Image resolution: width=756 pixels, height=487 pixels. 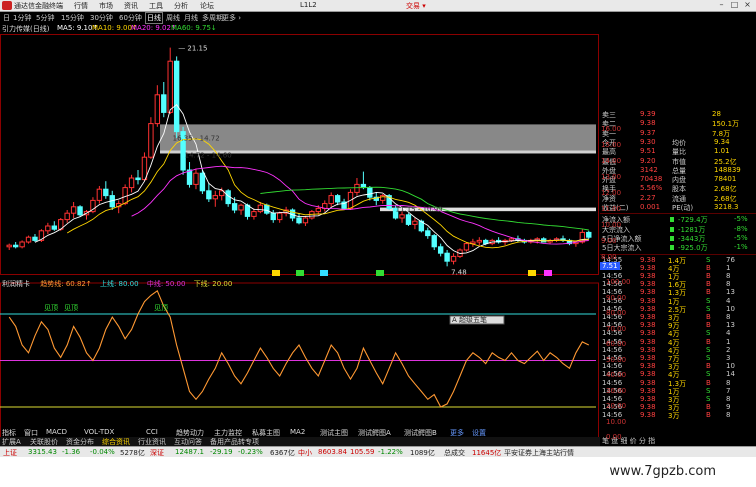 I want to click on quote-row: 外盘 70438 内盘 78401, so click(x=678, y=179).